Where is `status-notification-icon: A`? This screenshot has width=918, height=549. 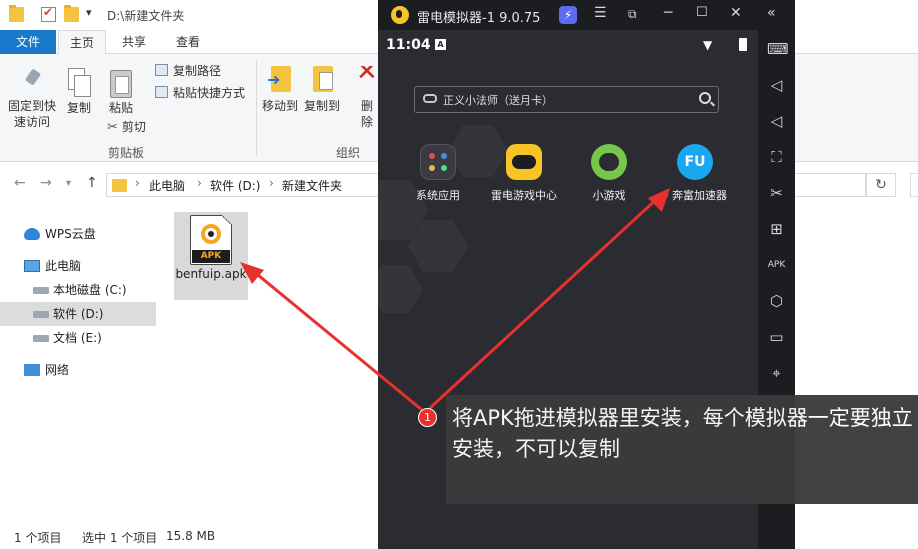 status-notification-icon: A is located at coordinates (440, 44).